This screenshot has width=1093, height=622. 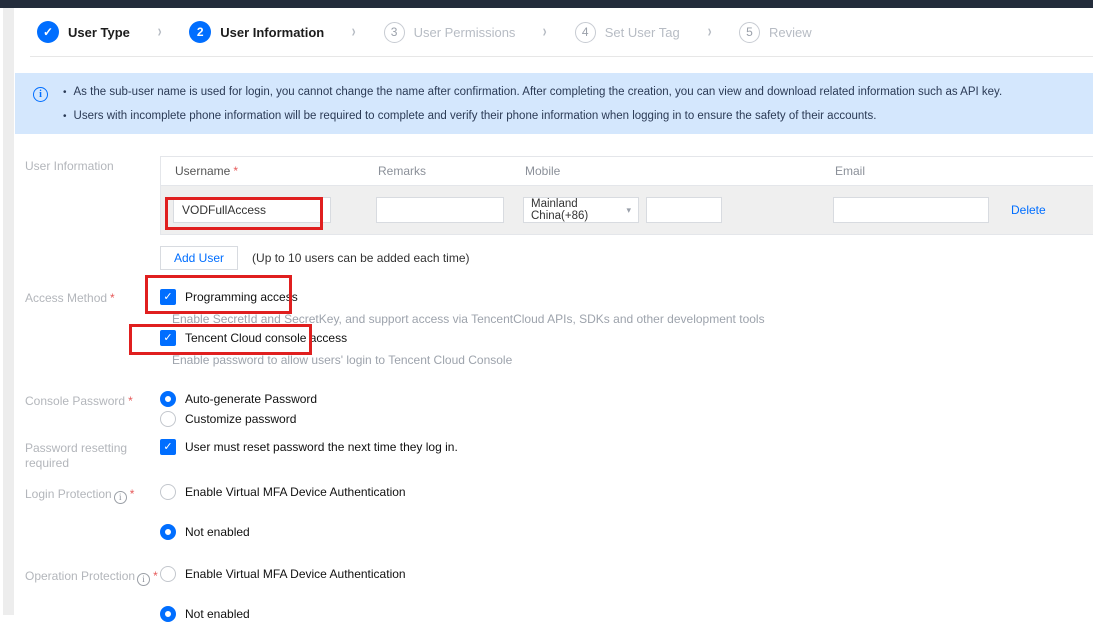 I want to click on login-mfa-option: Enable Virtual MFA Device Authentication, so click(x=626, y=492).